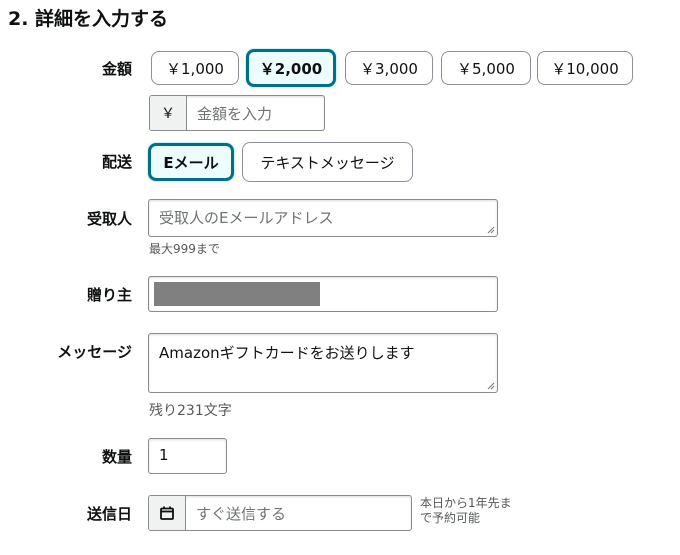 This screenshot has width=680, height=555. I want to click on currency-prefix: ￥, so click(168, 113).